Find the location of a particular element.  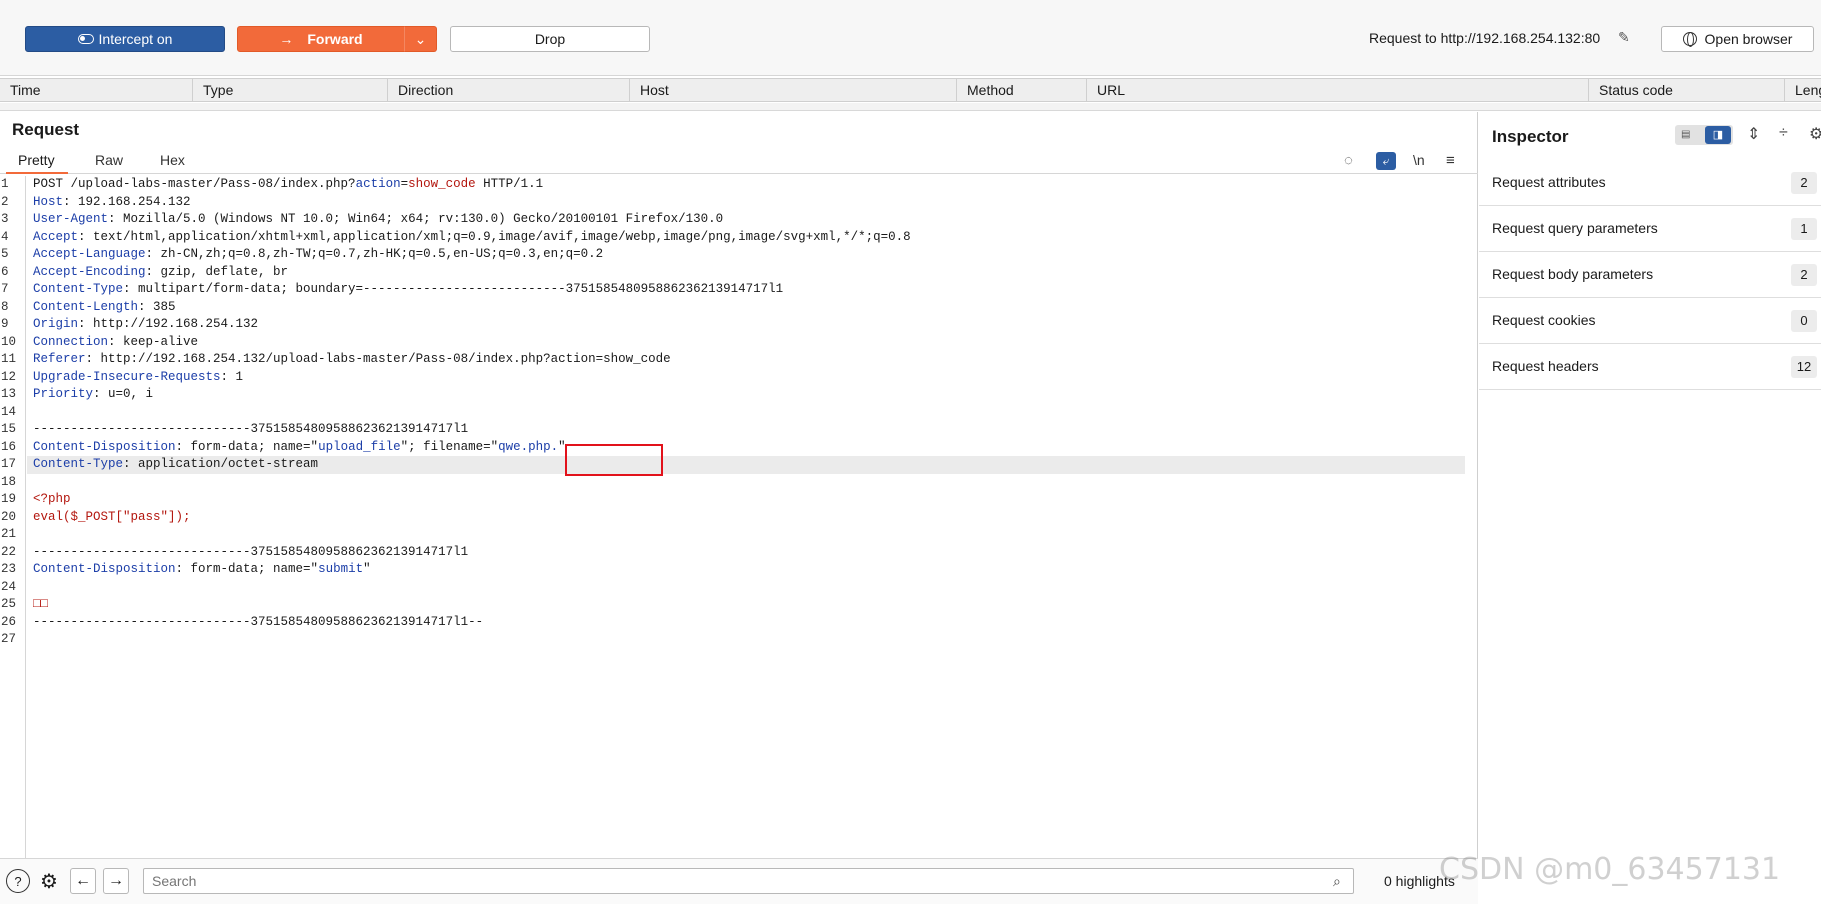

list-layout-icon: ▤ is located at coordinates (1689, 135).